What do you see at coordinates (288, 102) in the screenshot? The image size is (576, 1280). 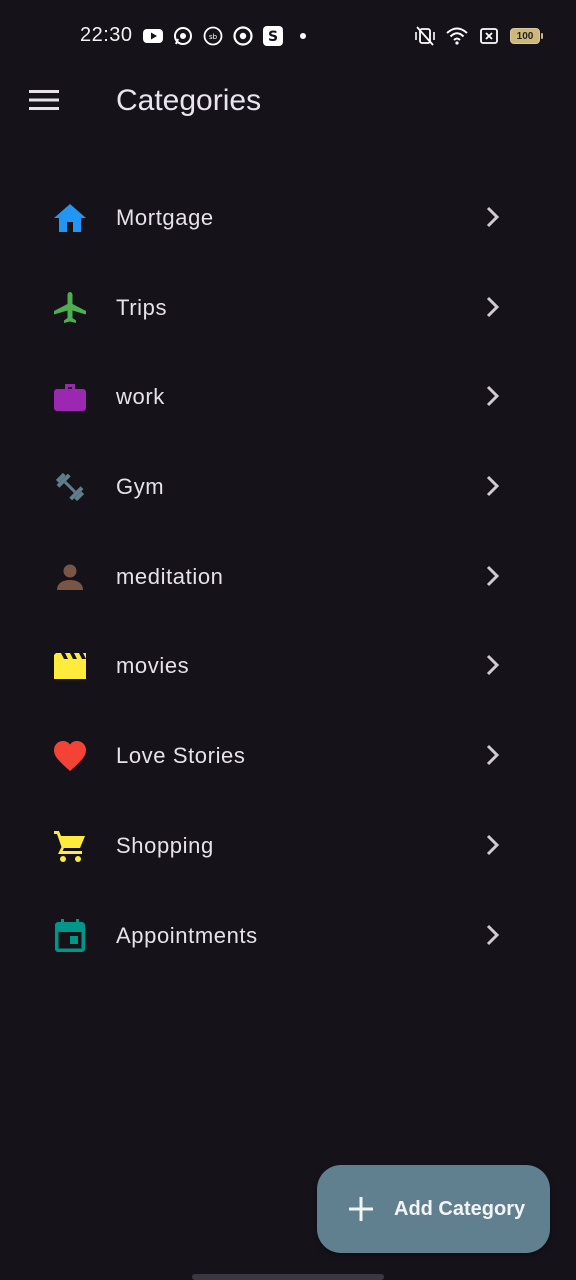 I see `app-bar: Categories` at bounding box center [288, 102].